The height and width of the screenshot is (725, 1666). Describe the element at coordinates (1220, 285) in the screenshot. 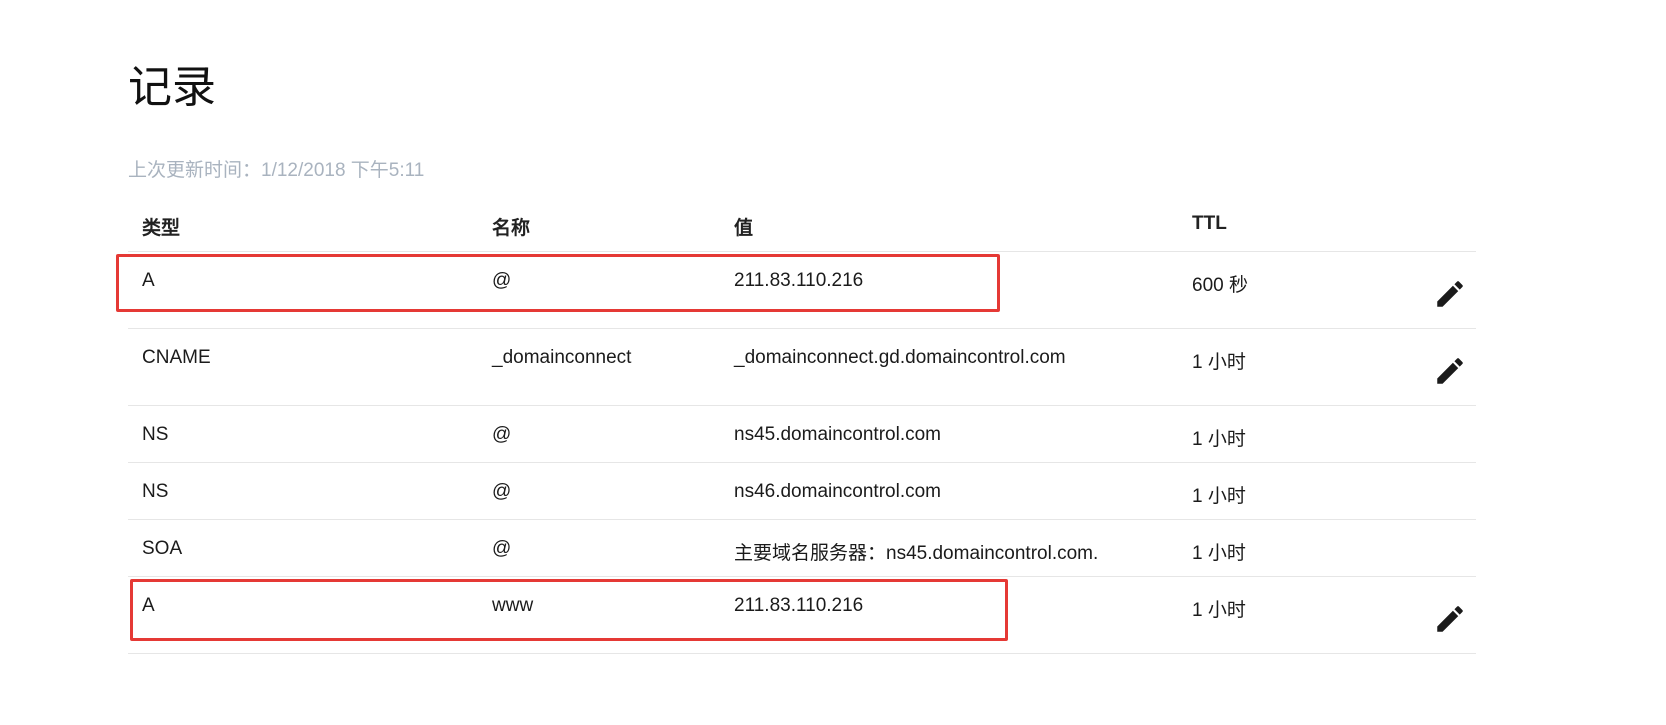

I see `record-ttl: 600 秒` at that location.